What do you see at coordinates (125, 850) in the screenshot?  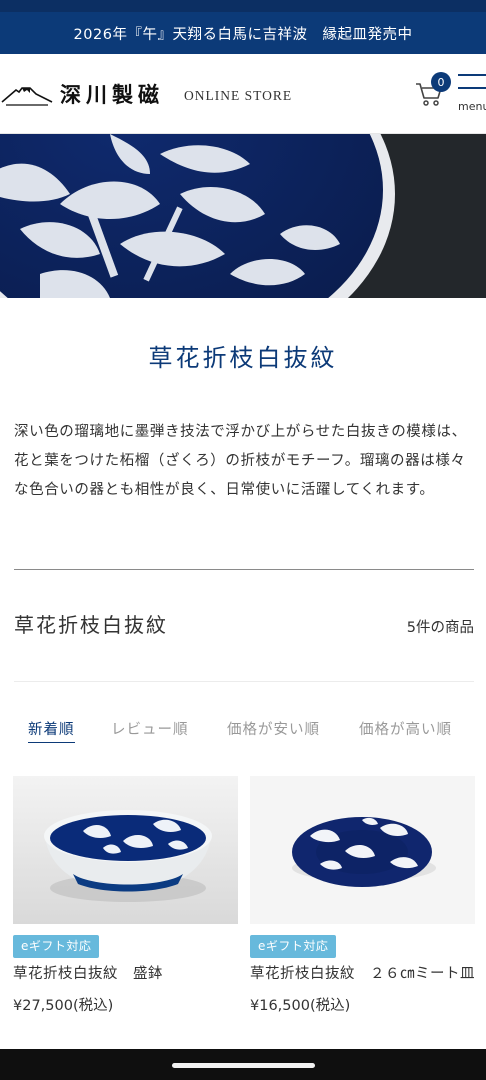 I see `product-image-serving-bowl` at bounding box center [125, 850].